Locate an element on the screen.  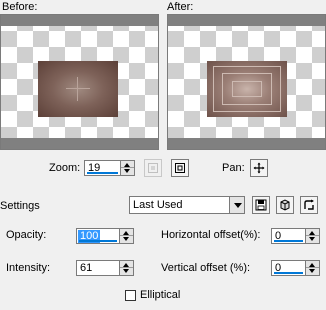
after-image is located at coordinates (247, 89).